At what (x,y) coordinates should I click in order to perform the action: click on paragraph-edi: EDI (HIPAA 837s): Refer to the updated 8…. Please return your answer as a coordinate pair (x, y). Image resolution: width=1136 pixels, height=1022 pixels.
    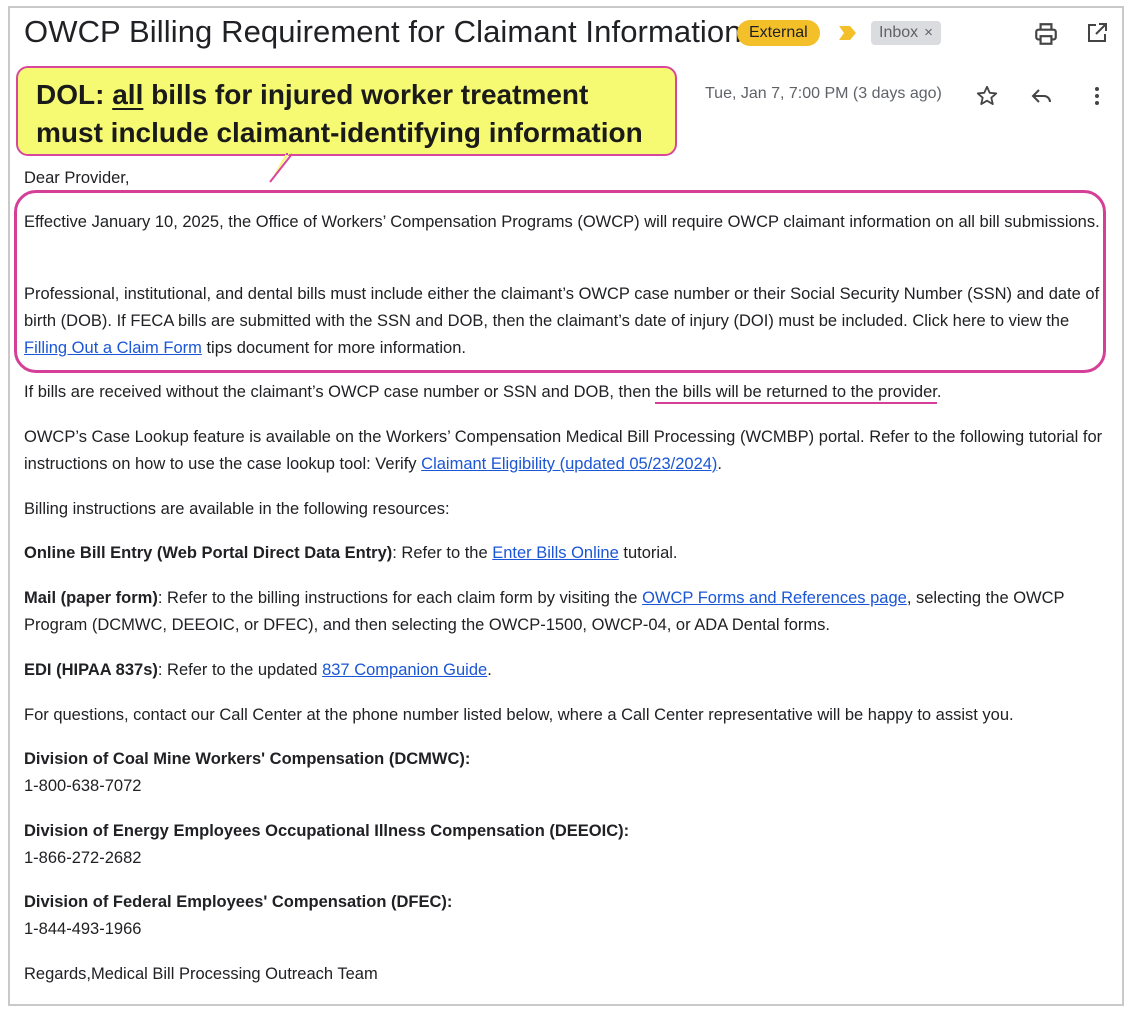
    Looking at the image, I should click on (568, 670).